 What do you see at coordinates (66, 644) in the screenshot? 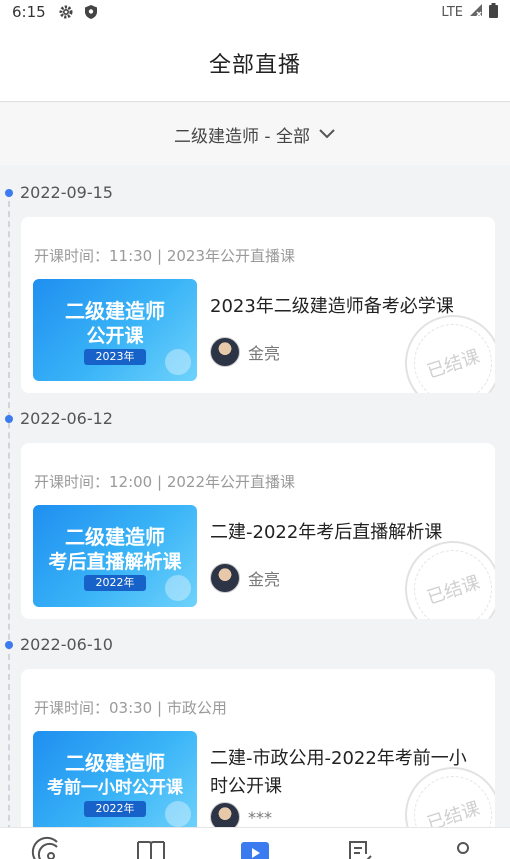
I see `group-date: 2022-06-10` at bounding box center [66, 644].